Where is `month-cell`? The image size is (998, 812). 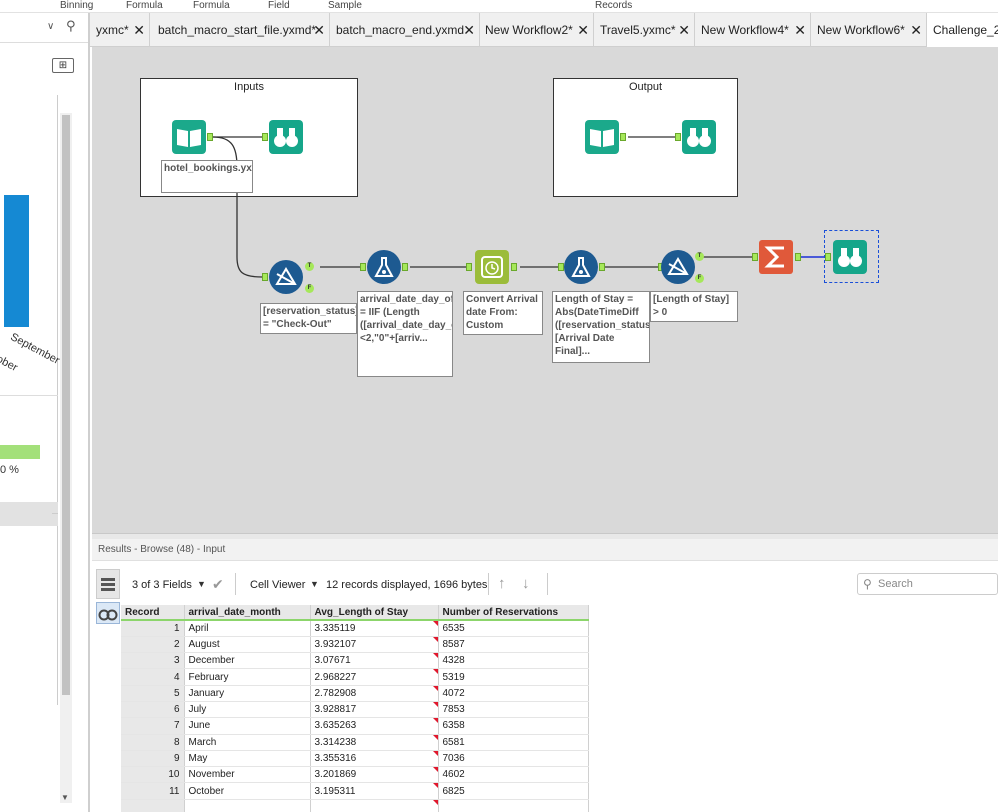 month-cell is located at coordinates (247, 805).